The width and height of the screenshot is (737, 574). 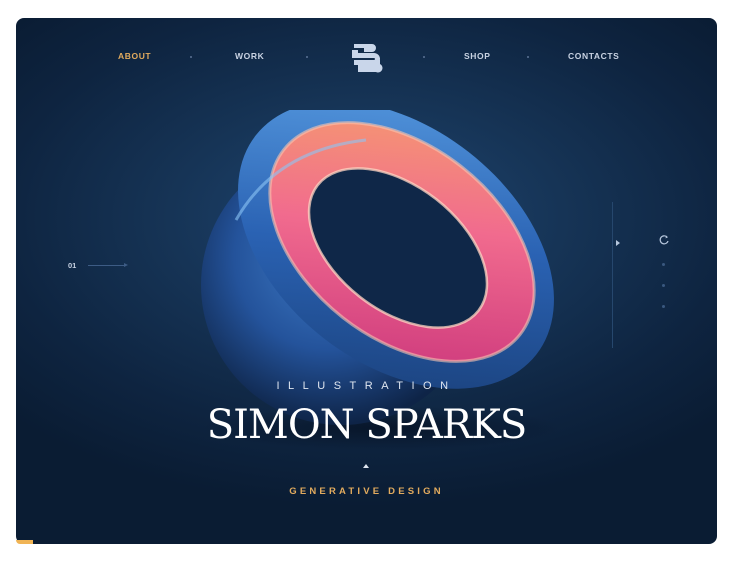 I want to click on hero-subtitle: GENERATIVE DESIGN, so click(x=366, y=491).